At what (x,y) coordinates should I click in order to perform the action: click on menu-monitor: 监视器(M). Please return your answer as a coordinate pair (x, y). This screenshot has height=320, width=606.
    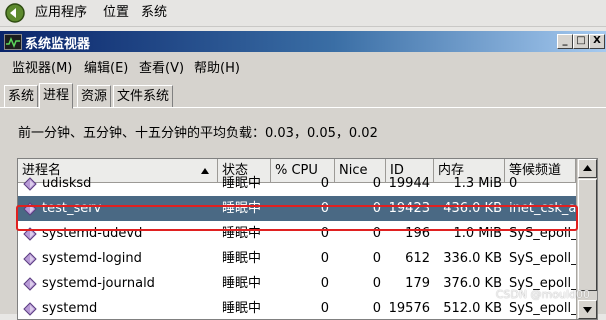
    Looking at the image, I should click on (42, 66).